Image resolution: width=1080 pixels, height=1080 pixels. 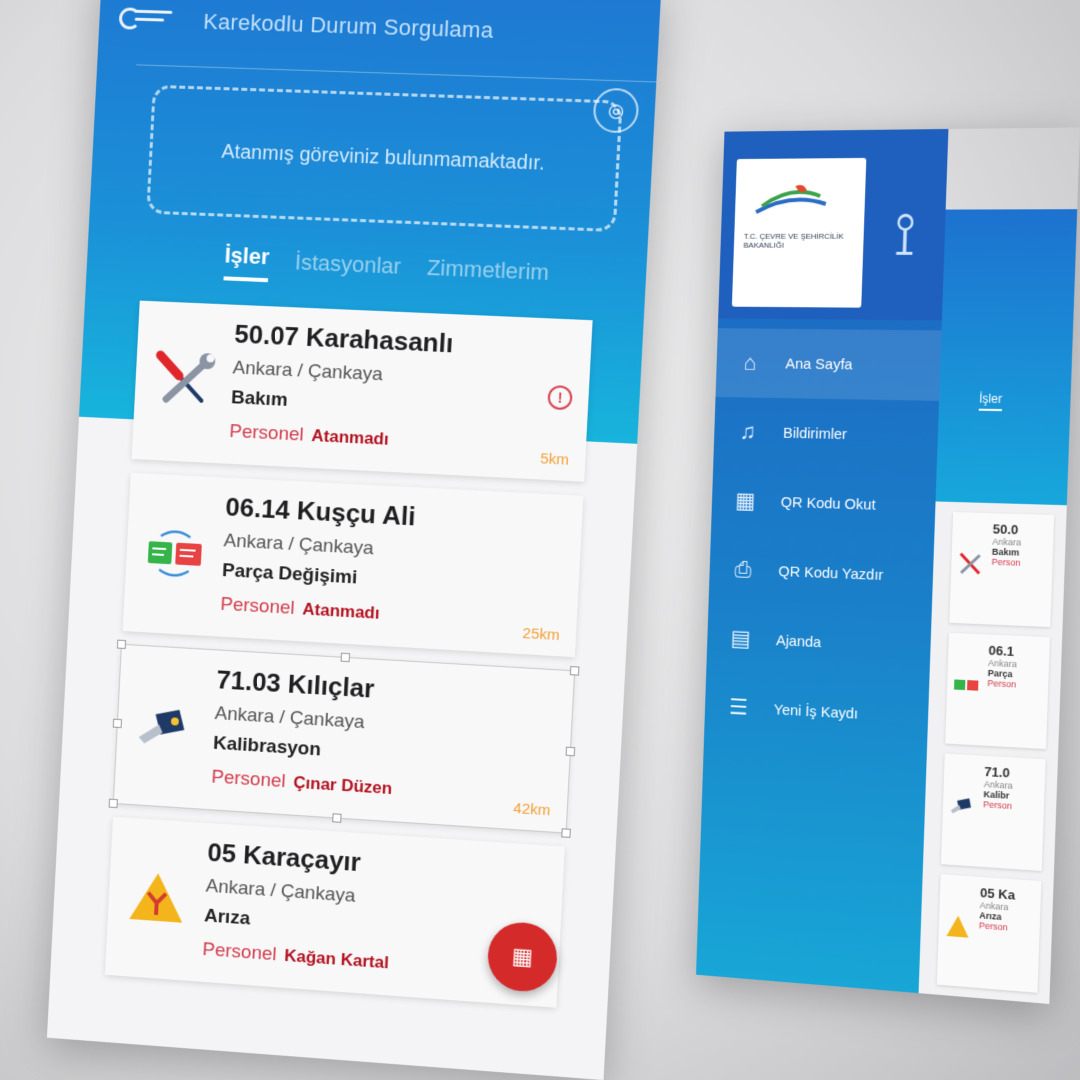 What do you see at coordinates (487, 274) in the screenshot?
I see `tab-assets: Zimmetlerim` at bounding box center [487, 274].